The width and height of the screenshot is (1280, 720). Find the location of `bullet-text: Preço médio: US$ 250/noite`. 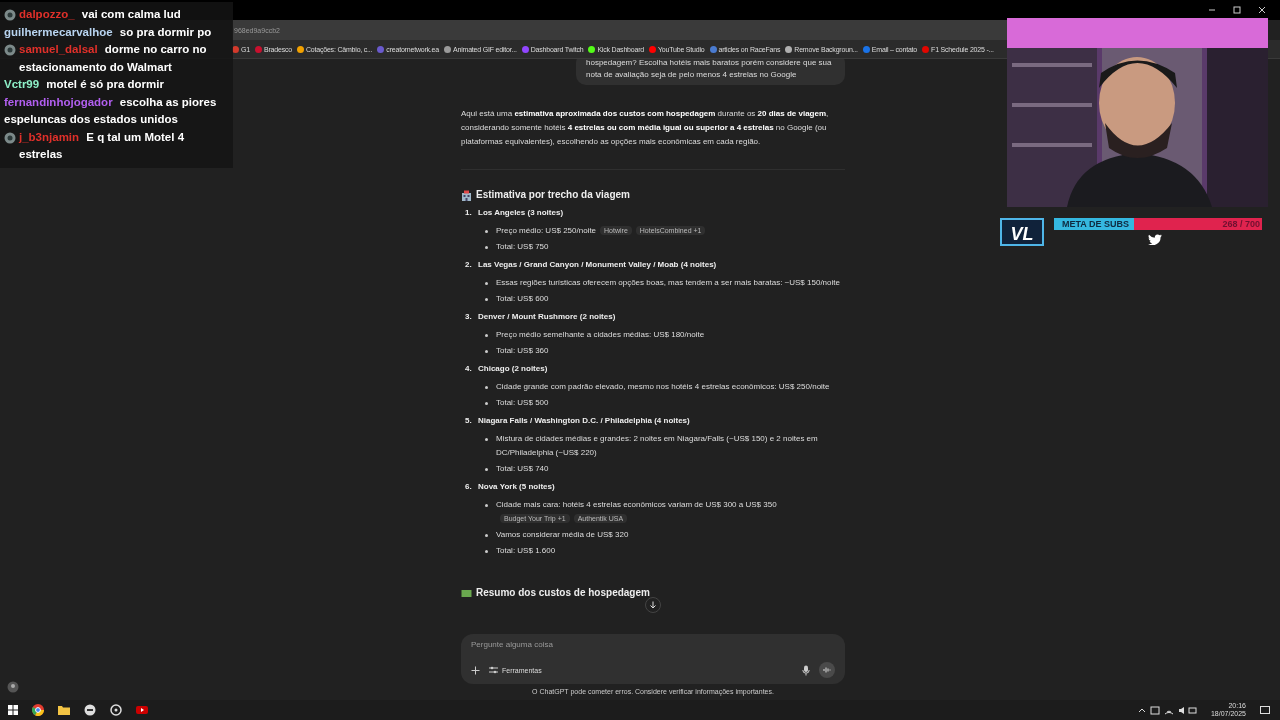

bullet-text: Preço médio: US$ 250/noite is located at coordinates (546, 230).